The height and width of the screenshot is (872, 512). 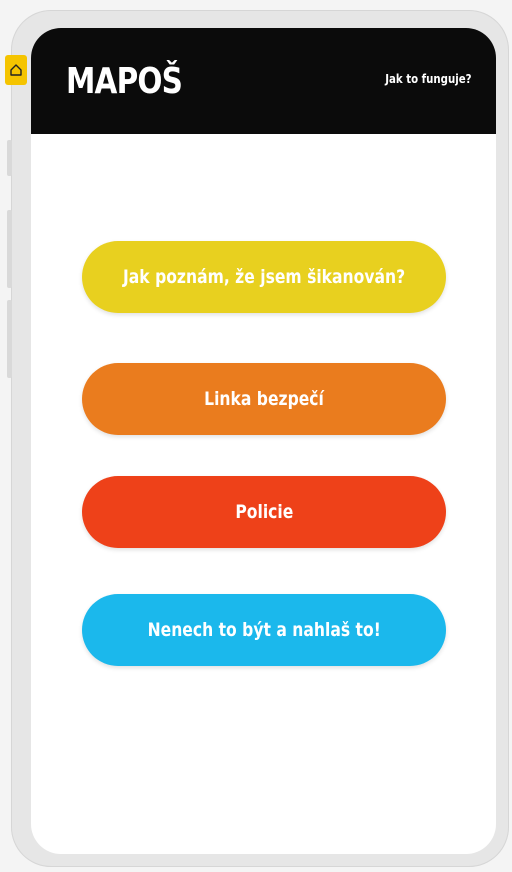 I want to click on home-icon, so click(x=16, y=70).